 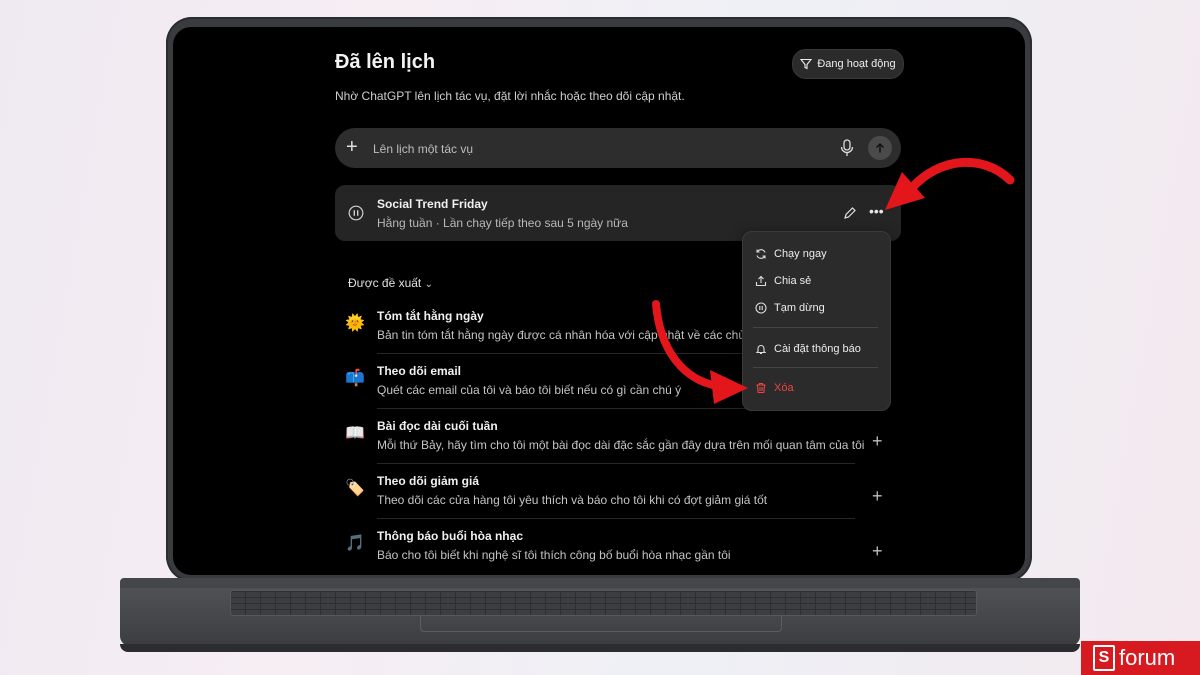 I want to click on plus-icon: +, so click(x=352, y=147).